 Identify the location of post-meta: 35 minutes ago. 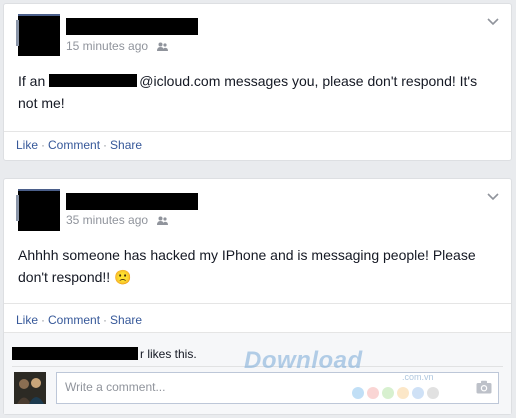
(117, 220).